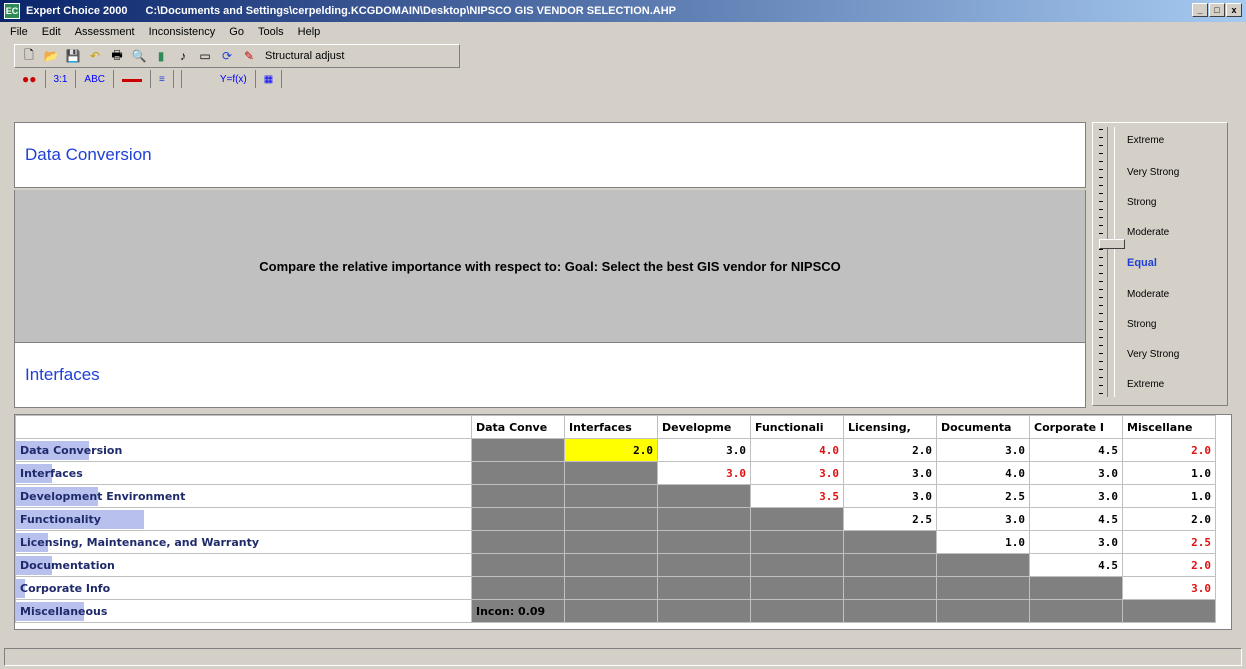  I want to click on tab-grid: ▦, so click(269, 79).